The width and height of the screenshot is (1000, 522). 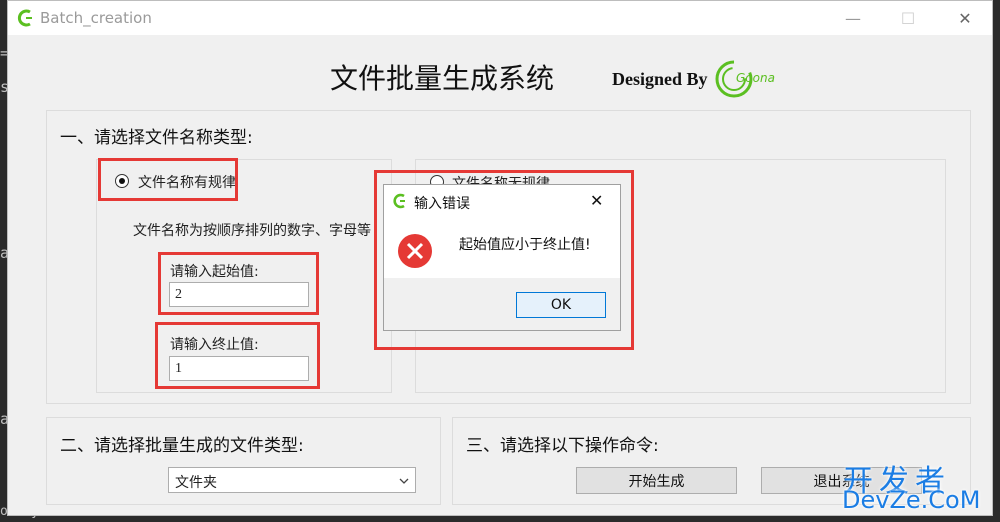 I want to click on maximize-icon: ☐, so click(x=908, y=18).